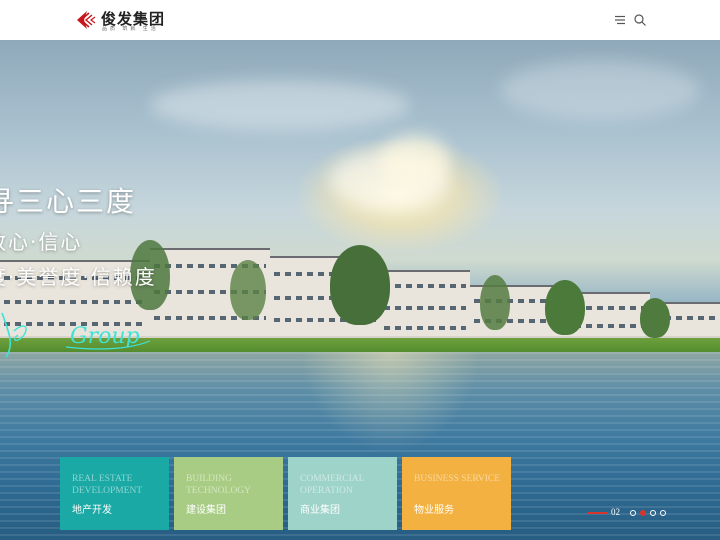 This screenshot has height=540, width=720. Describe the element at coordinates (41, 242) in the screenshot. I see `slogan-line: 致心·信心` at that location.